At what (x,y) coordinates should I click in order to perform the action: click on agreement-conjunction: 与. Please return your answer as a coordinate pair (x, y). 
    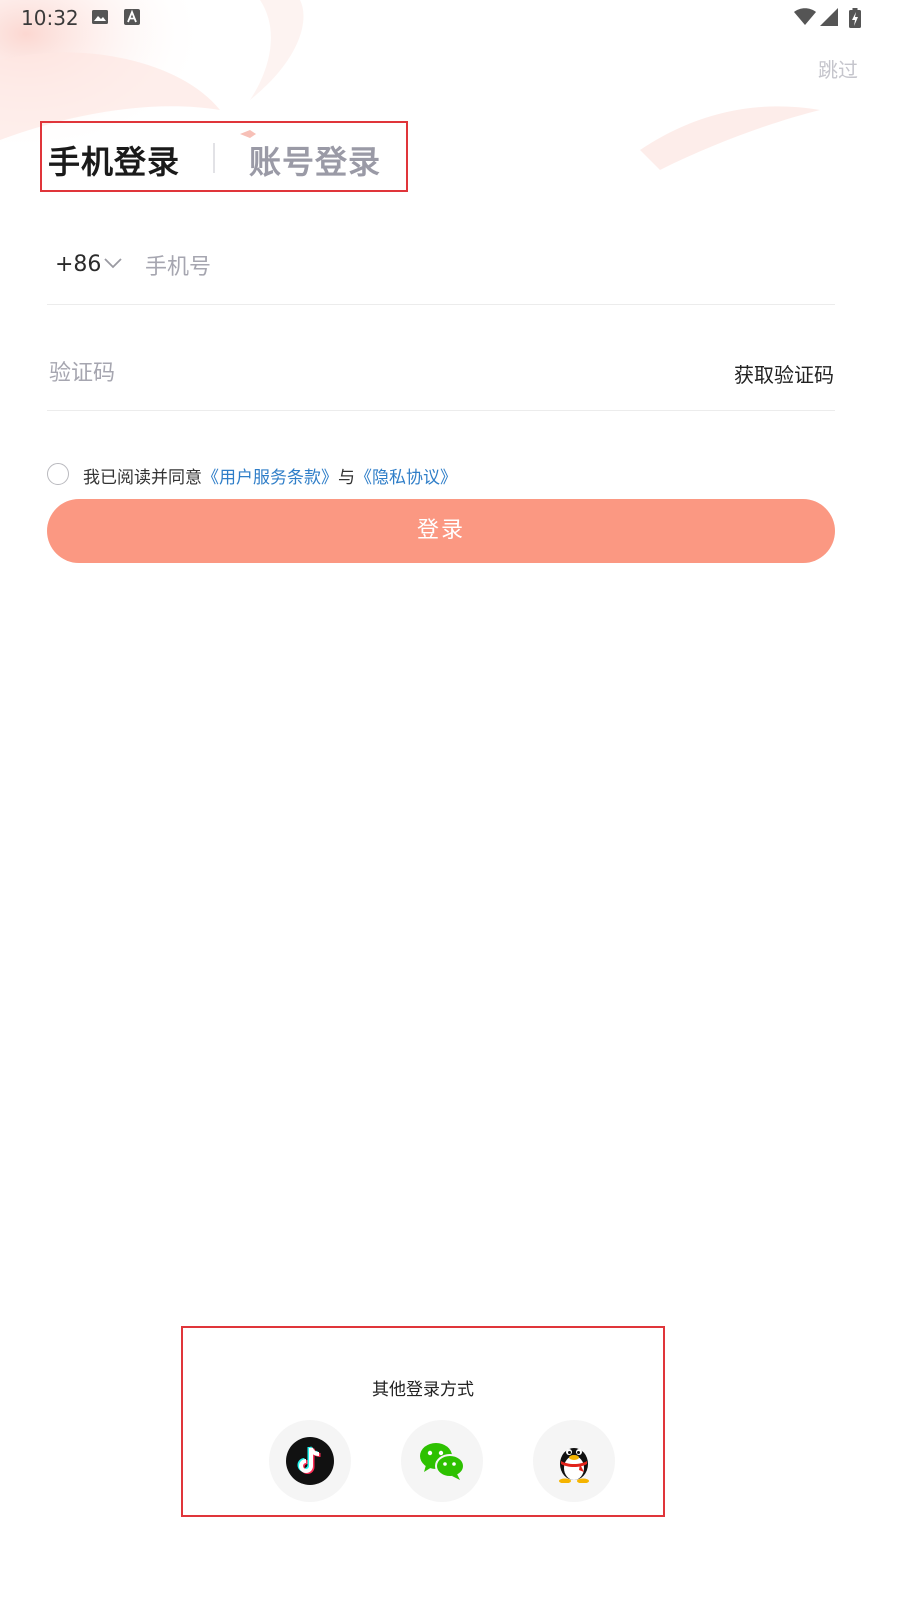
    Looking at the image, I should click on (346, 478).